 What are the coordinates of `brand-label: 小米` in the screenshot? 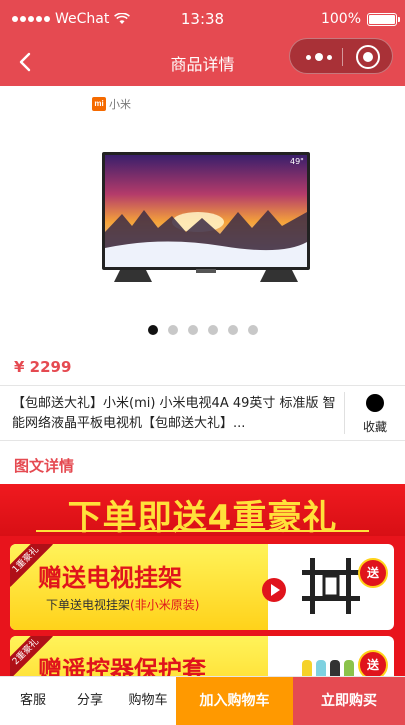 It's located at (120, 104).